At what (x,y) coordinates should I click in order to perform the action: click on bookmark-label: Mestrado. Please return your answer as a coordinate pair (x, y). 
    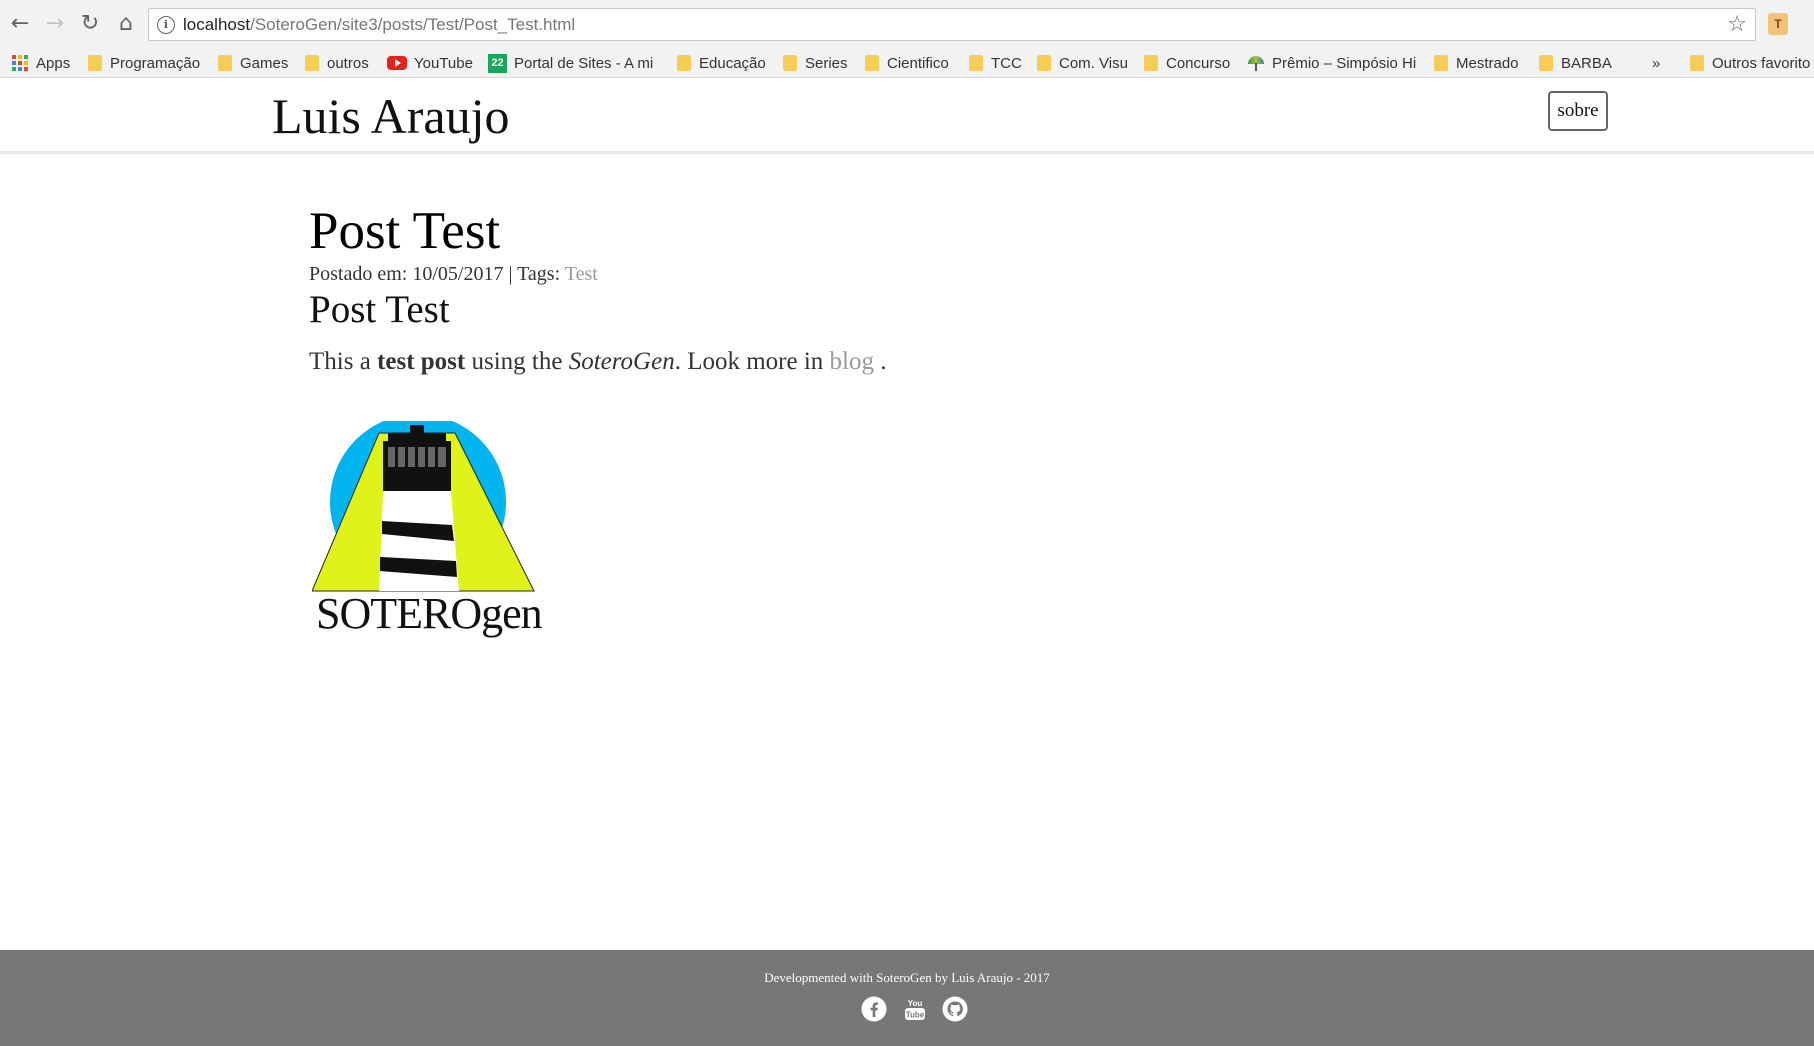
    Looking at the image, I should click on (1487, 63).